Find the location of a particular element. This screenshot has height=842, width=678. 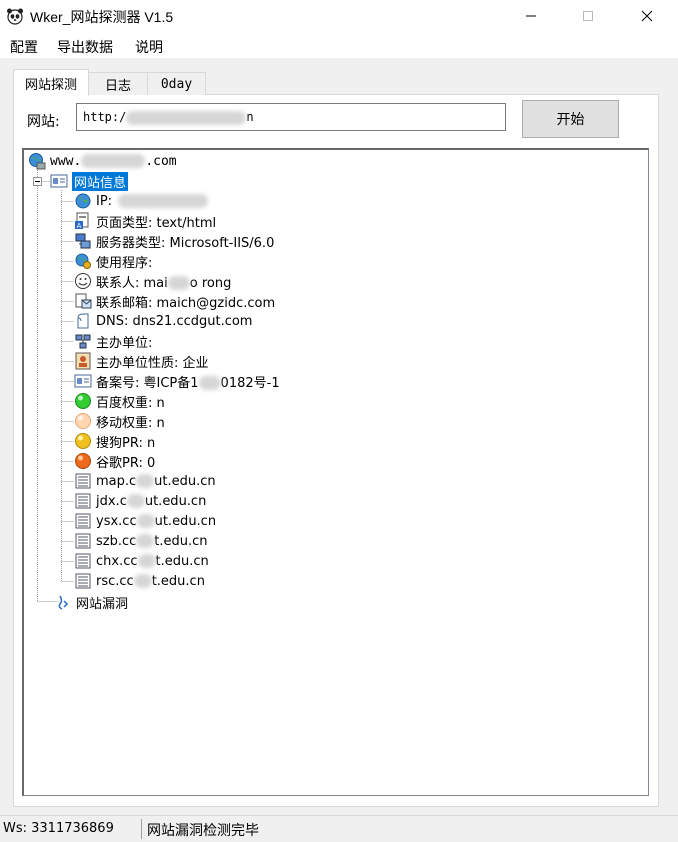

status-ws: Ws: 3311736869 is located at coordinates (58, 828).